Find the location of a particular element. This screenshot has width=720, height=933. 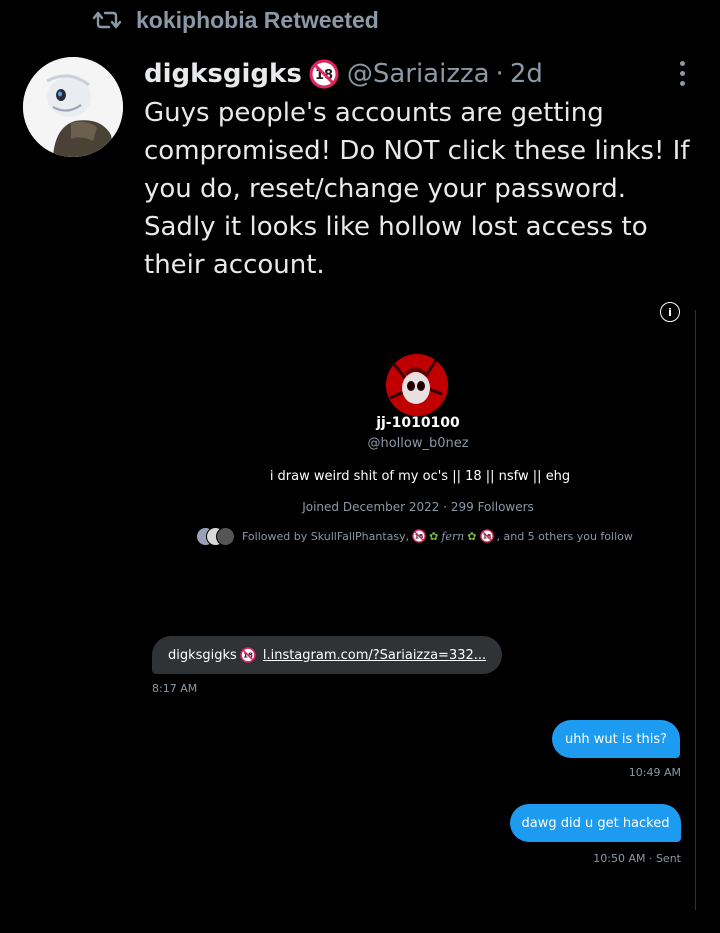

sent-message-bubble: uhh wut is this? is located at coordinates (616, 739).